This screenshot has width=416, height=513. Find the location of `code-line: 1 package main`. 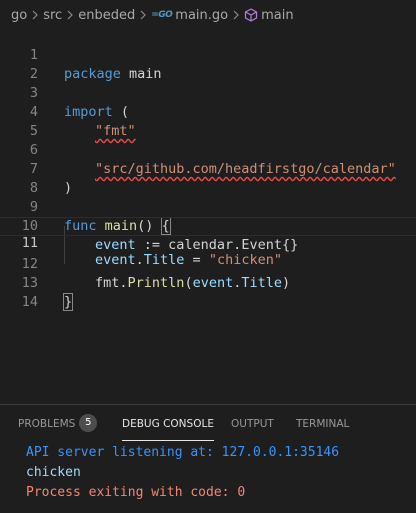

code-line: 1 package main is located at coordinates (208, 54).